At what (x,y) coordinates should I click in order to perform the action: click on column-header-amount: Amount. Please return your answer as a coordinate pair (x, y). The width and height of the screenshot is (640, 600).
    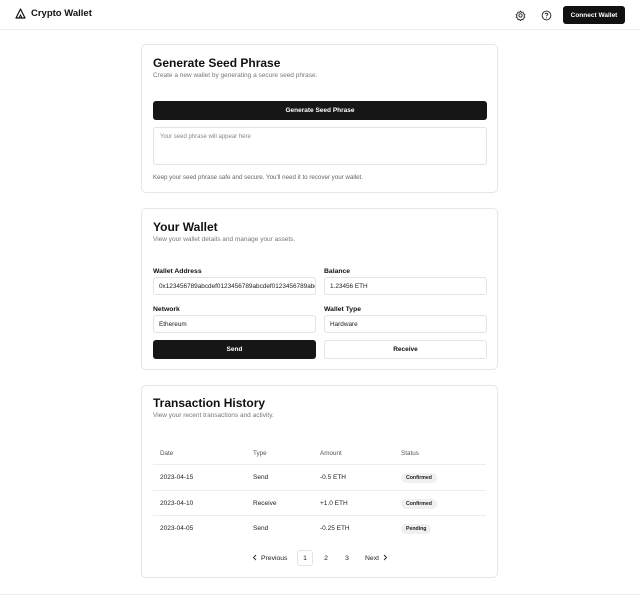
    Looking at the image, I should click on (331, 453).